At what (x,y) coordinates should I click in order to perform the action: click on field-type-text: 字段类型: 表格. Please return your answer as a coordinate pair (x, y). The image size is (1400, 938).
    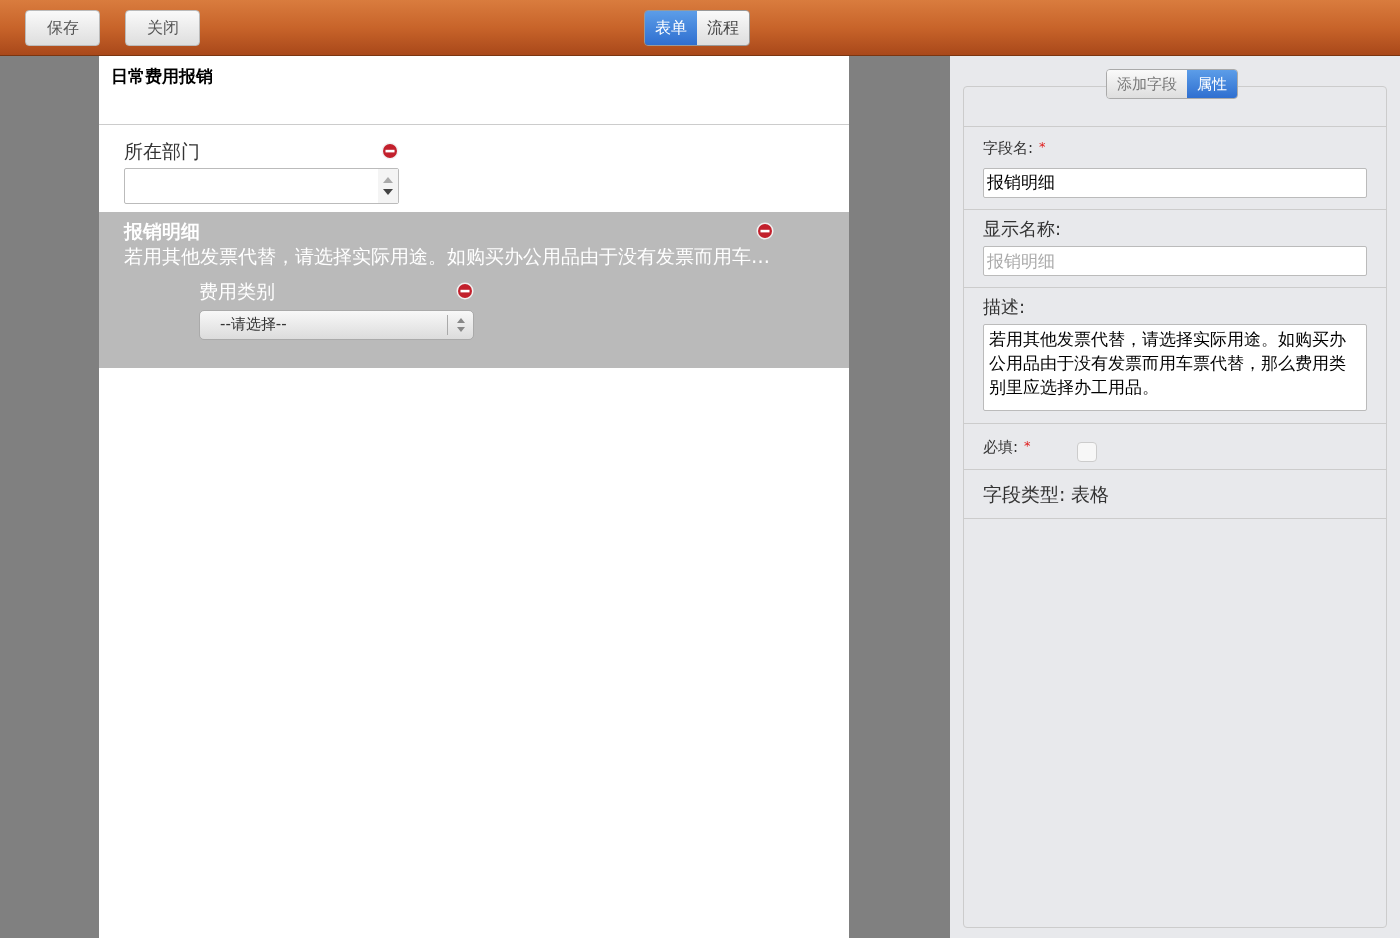
    Looking at the image, I should click on (1046, 493).